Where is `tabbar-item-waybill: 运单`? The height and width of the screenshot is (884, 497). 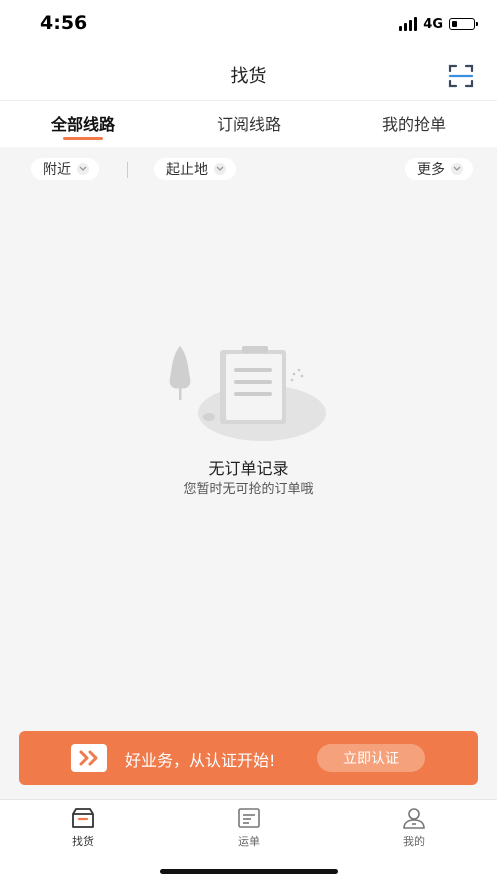
tabbar-item-waybill: 运单 is located at coordinates (249, 827).